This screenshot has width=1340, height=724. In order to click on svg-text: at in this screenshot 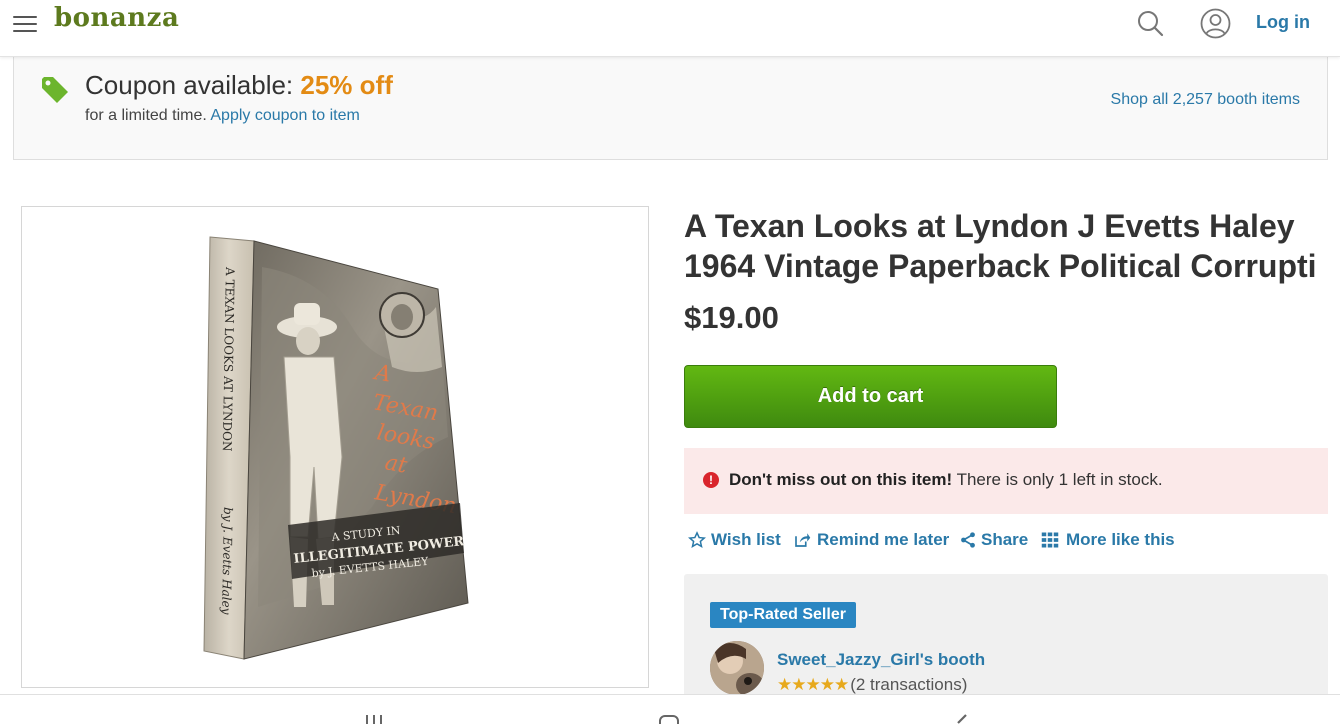, I will do `click(396, 464)`.